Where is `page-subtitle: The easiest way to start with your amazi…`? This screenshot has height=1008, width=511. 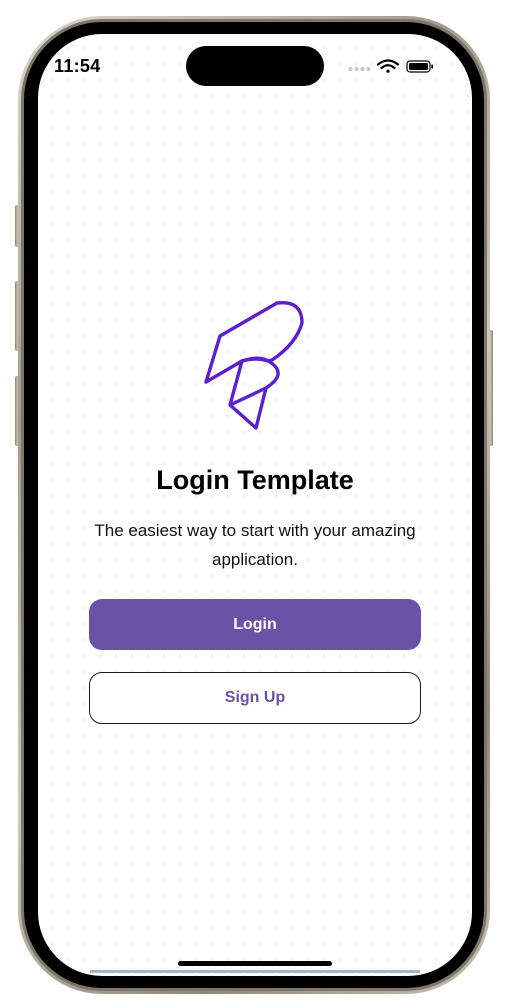
page-subtitle: The easiest way to start with your amazi… is located at coordinates (255, 545).